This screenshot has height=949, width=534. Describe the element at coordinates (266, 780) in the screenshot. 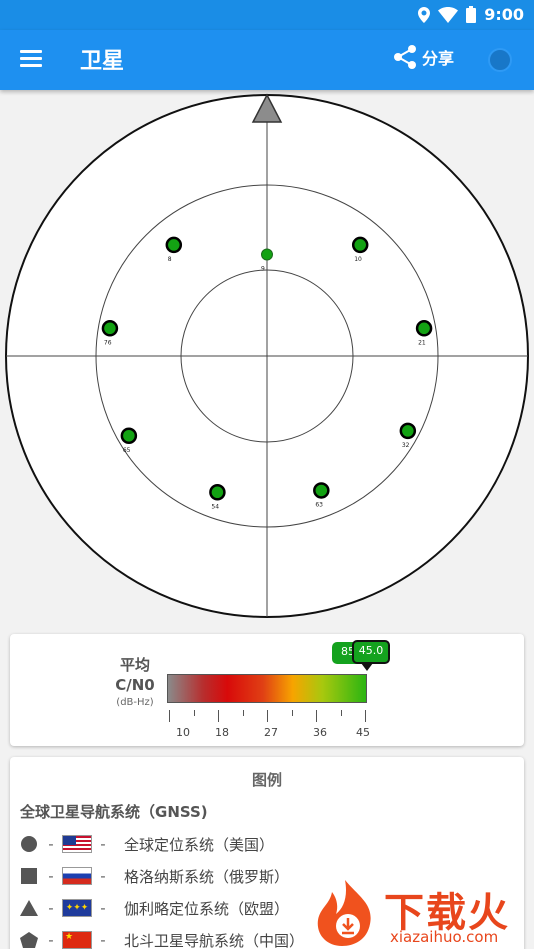

I see `legend-title: 图例` at that location.